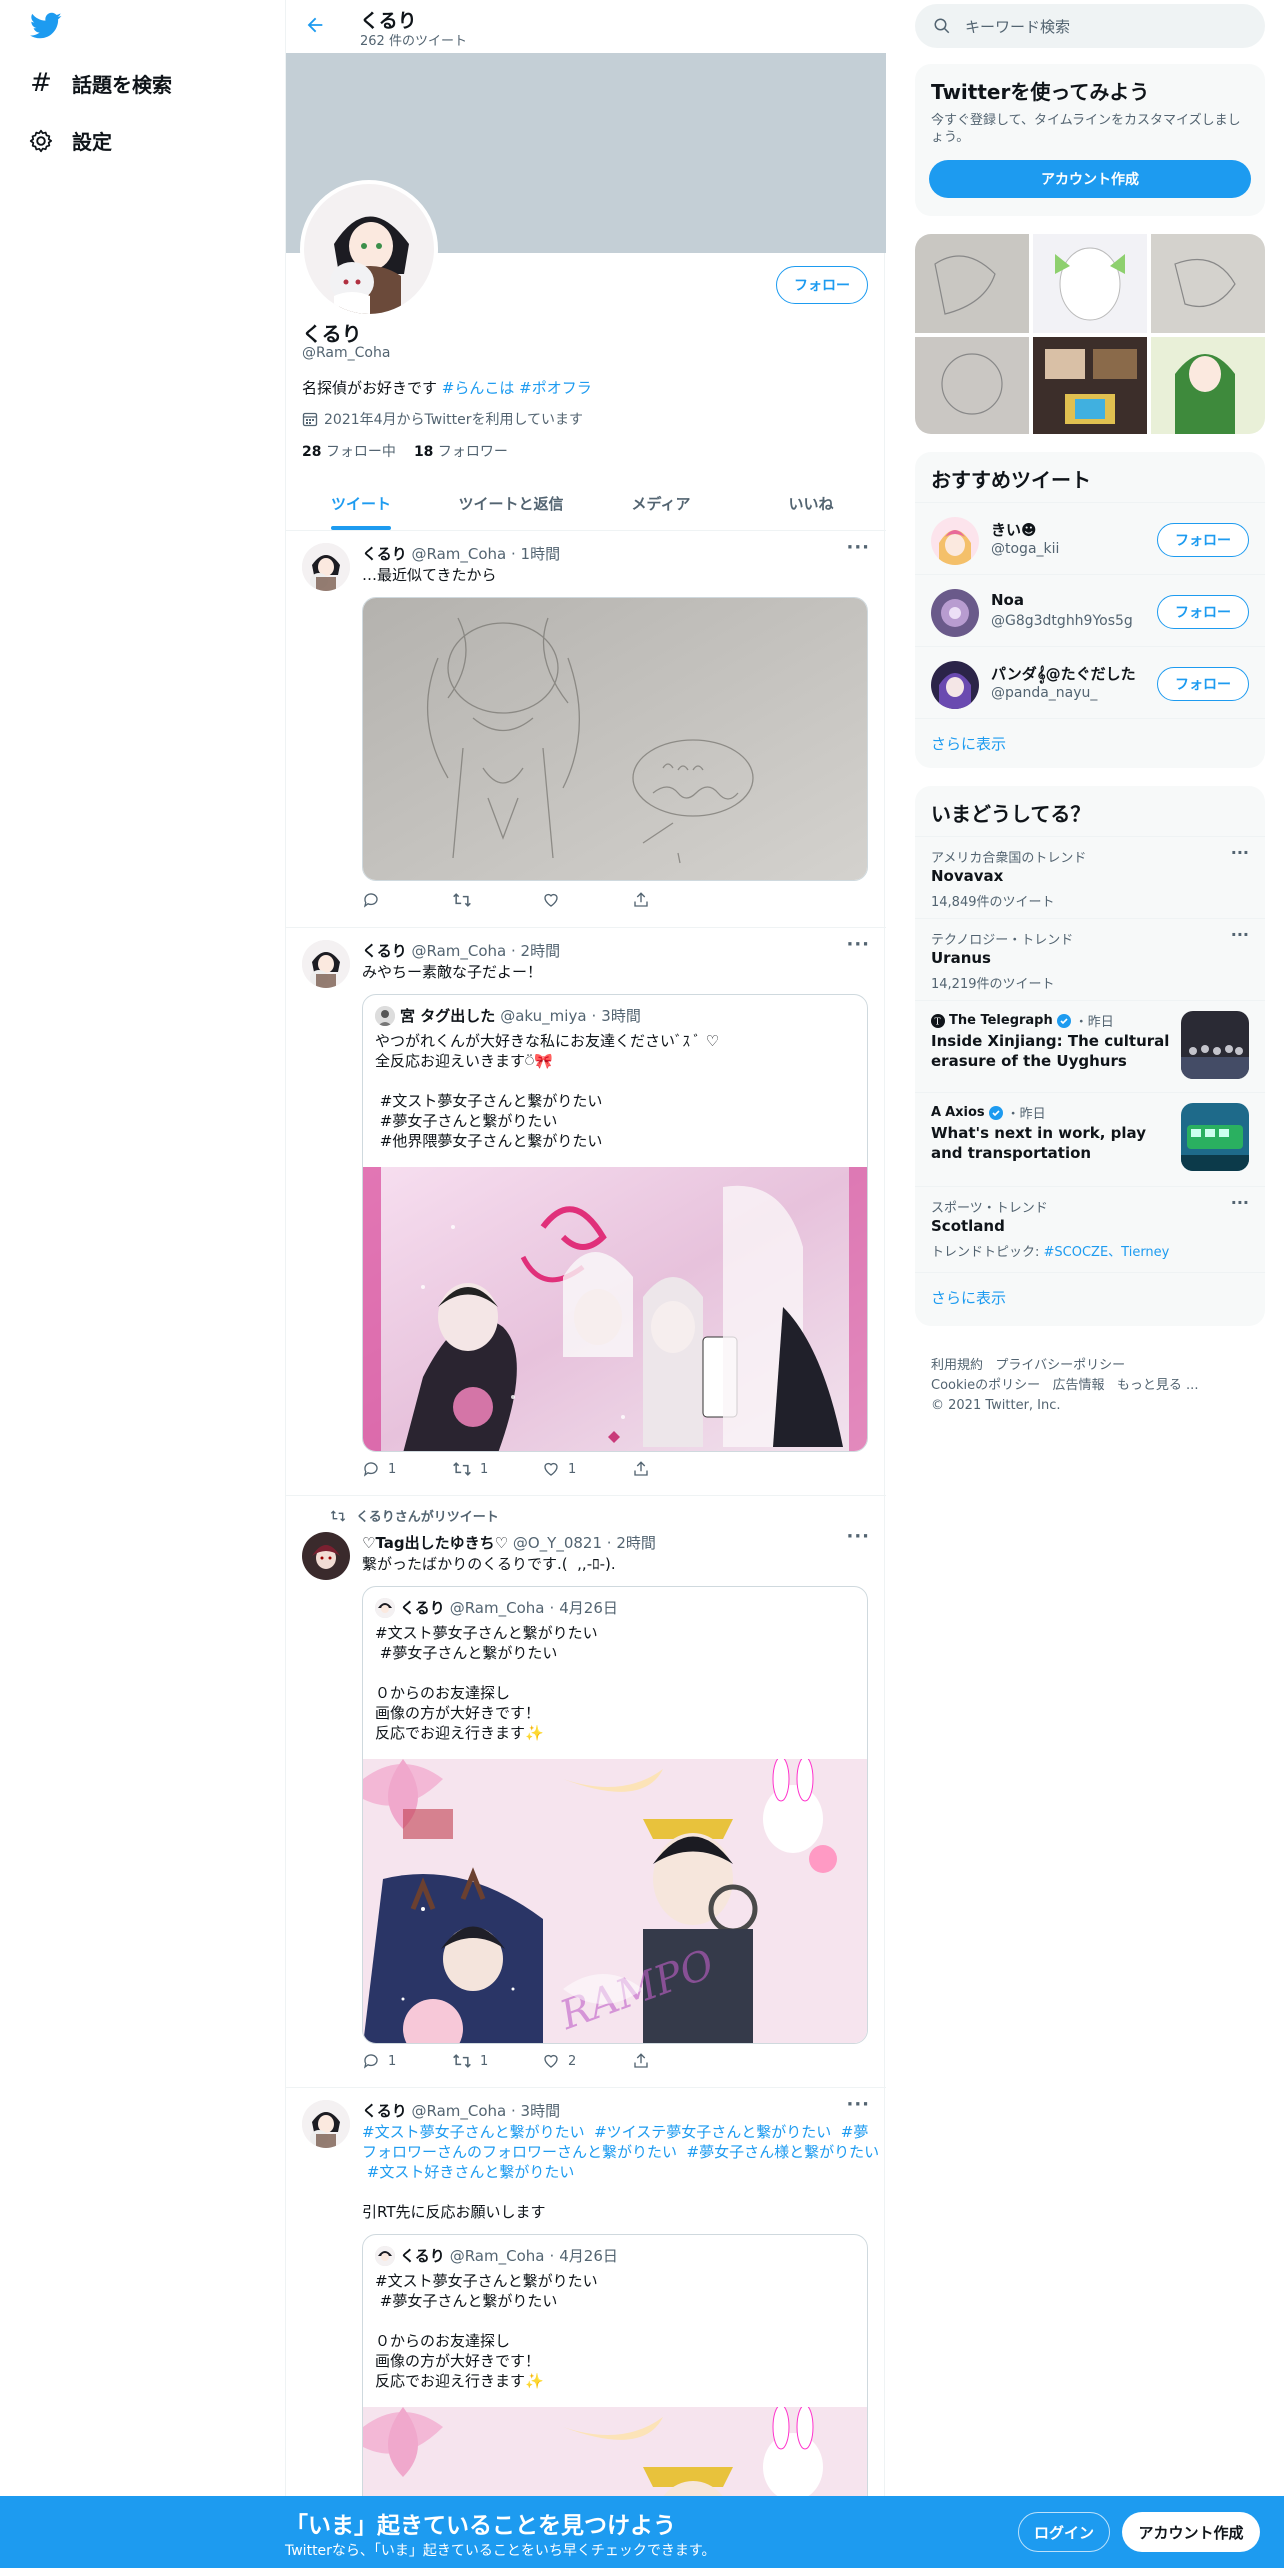 The width and height of the screenshot is (1284, 2568). What do you see at coordinates (541, 2111) in the screenshot?
I see `tweet-time: 3時間` at bounding box center [541, 2111].